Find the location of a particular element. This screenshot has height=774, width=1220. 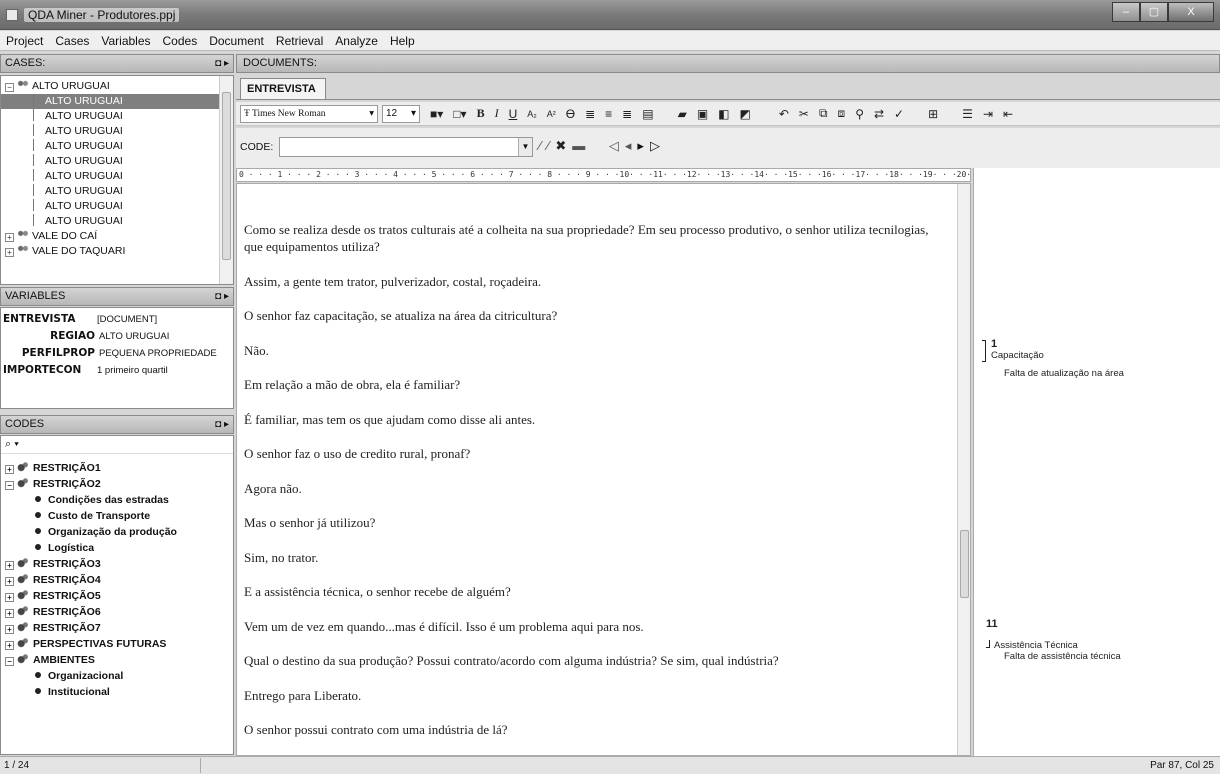

paragraph: Entrego para Liberato. is located at coordinates (594, 695).